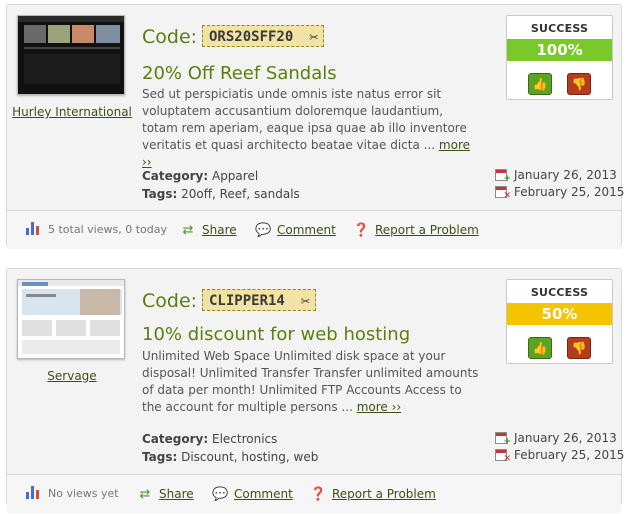  I want to click on success-percent: 100%, so click(559, 50).